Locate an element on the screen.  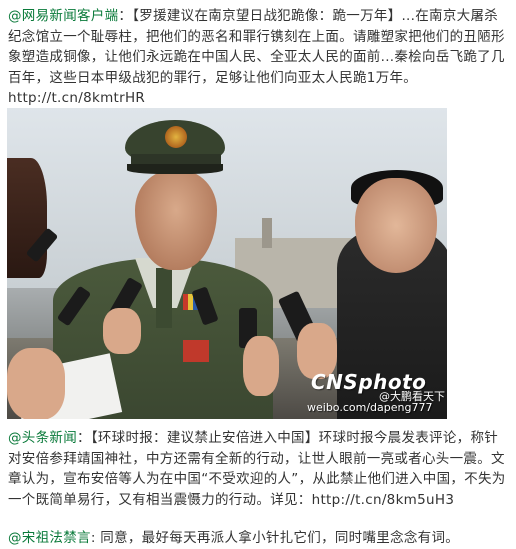
photo-reporter-face is located at coordinates (396, 225).